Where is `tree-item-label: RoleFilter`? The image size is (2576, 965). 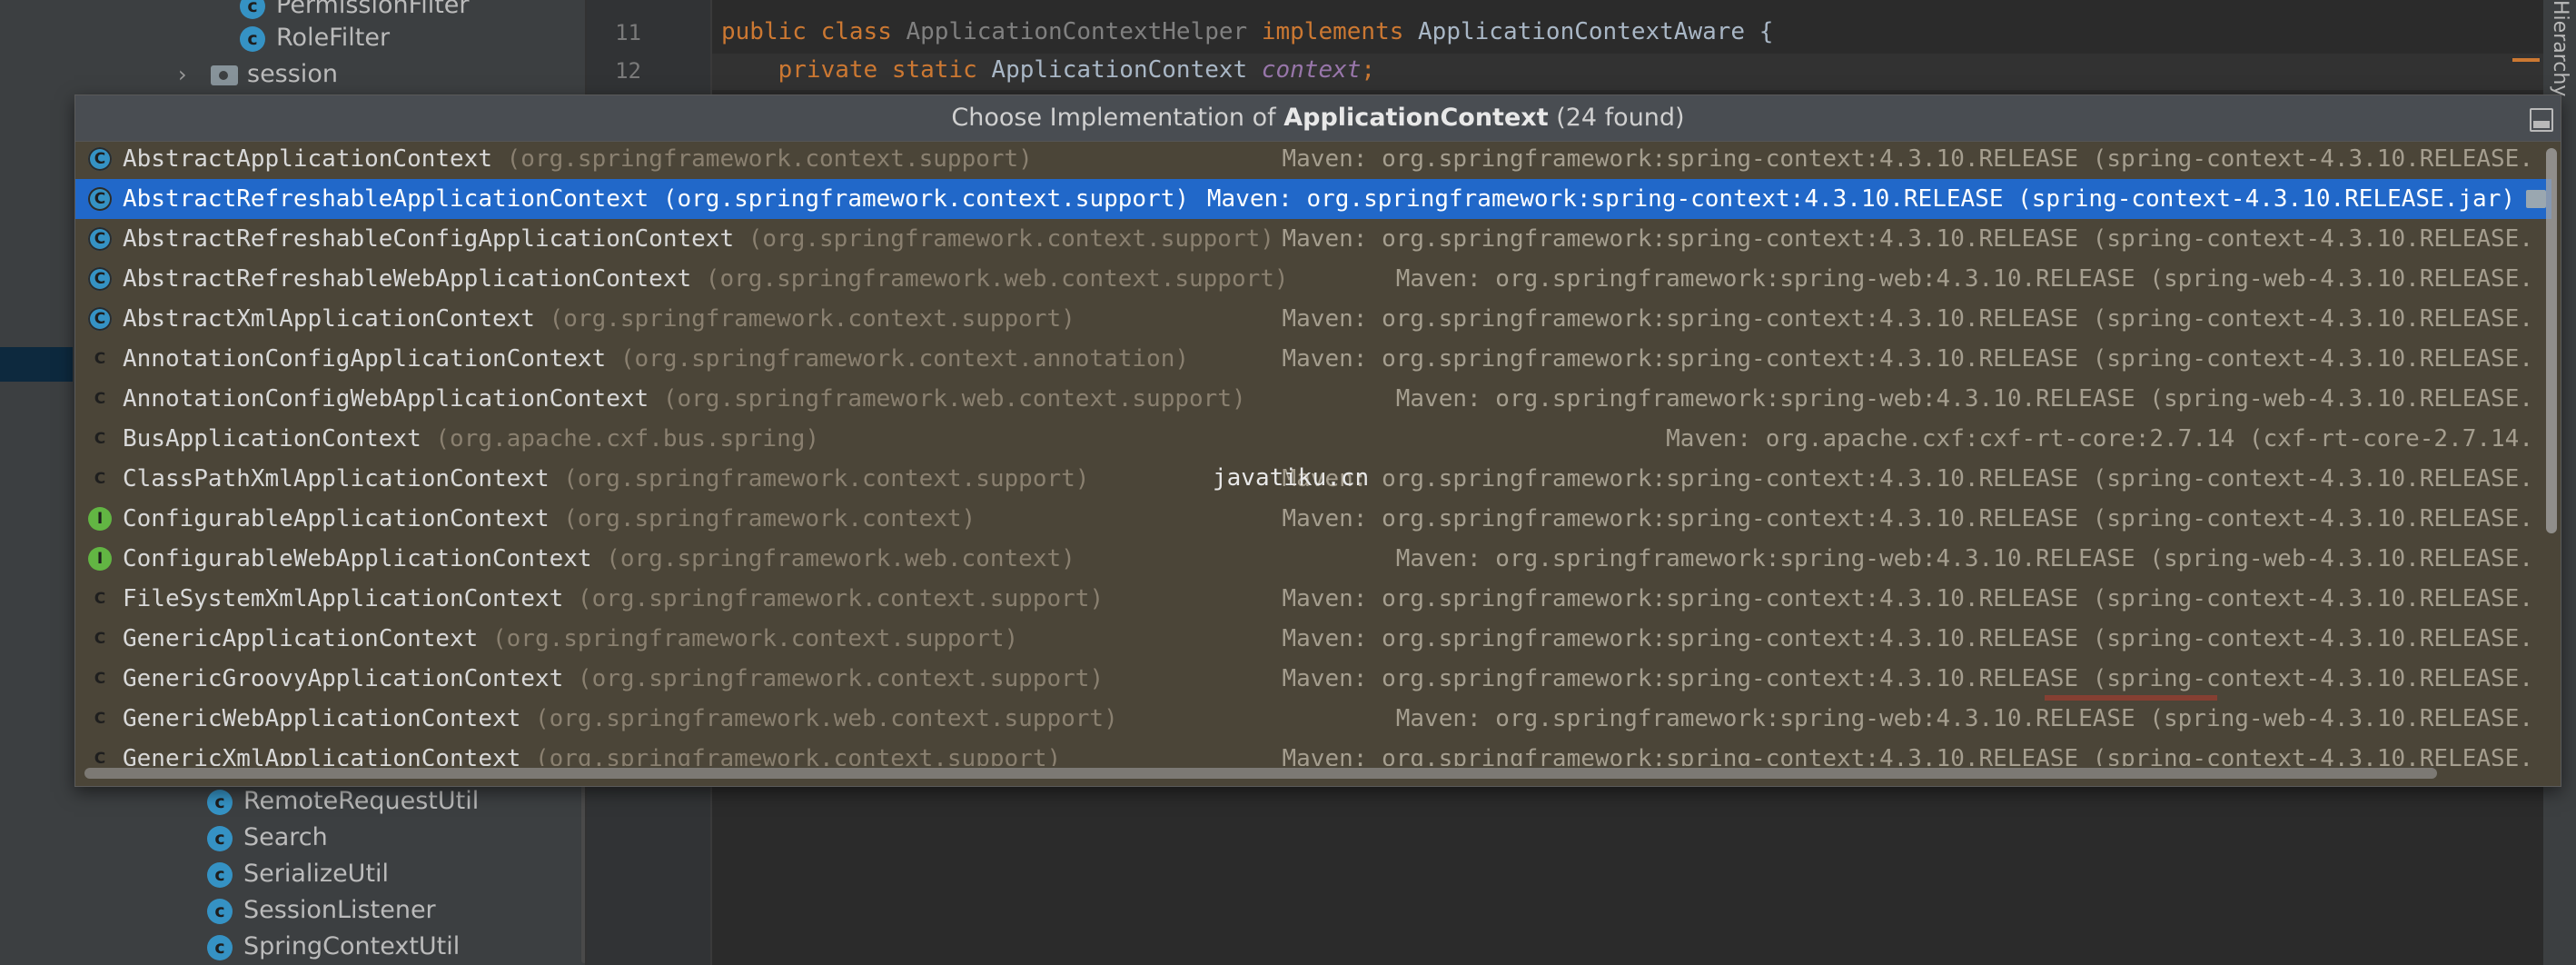
tree-item-label: RoleFilter is located at coordinates (333, 38).